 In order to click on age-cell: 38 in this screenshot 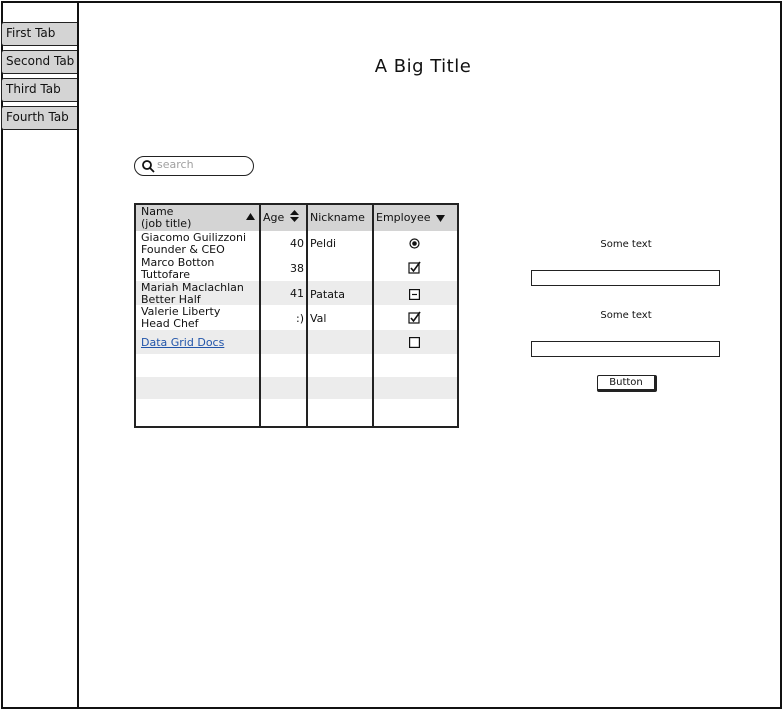, I will do `click(297, 268)`.